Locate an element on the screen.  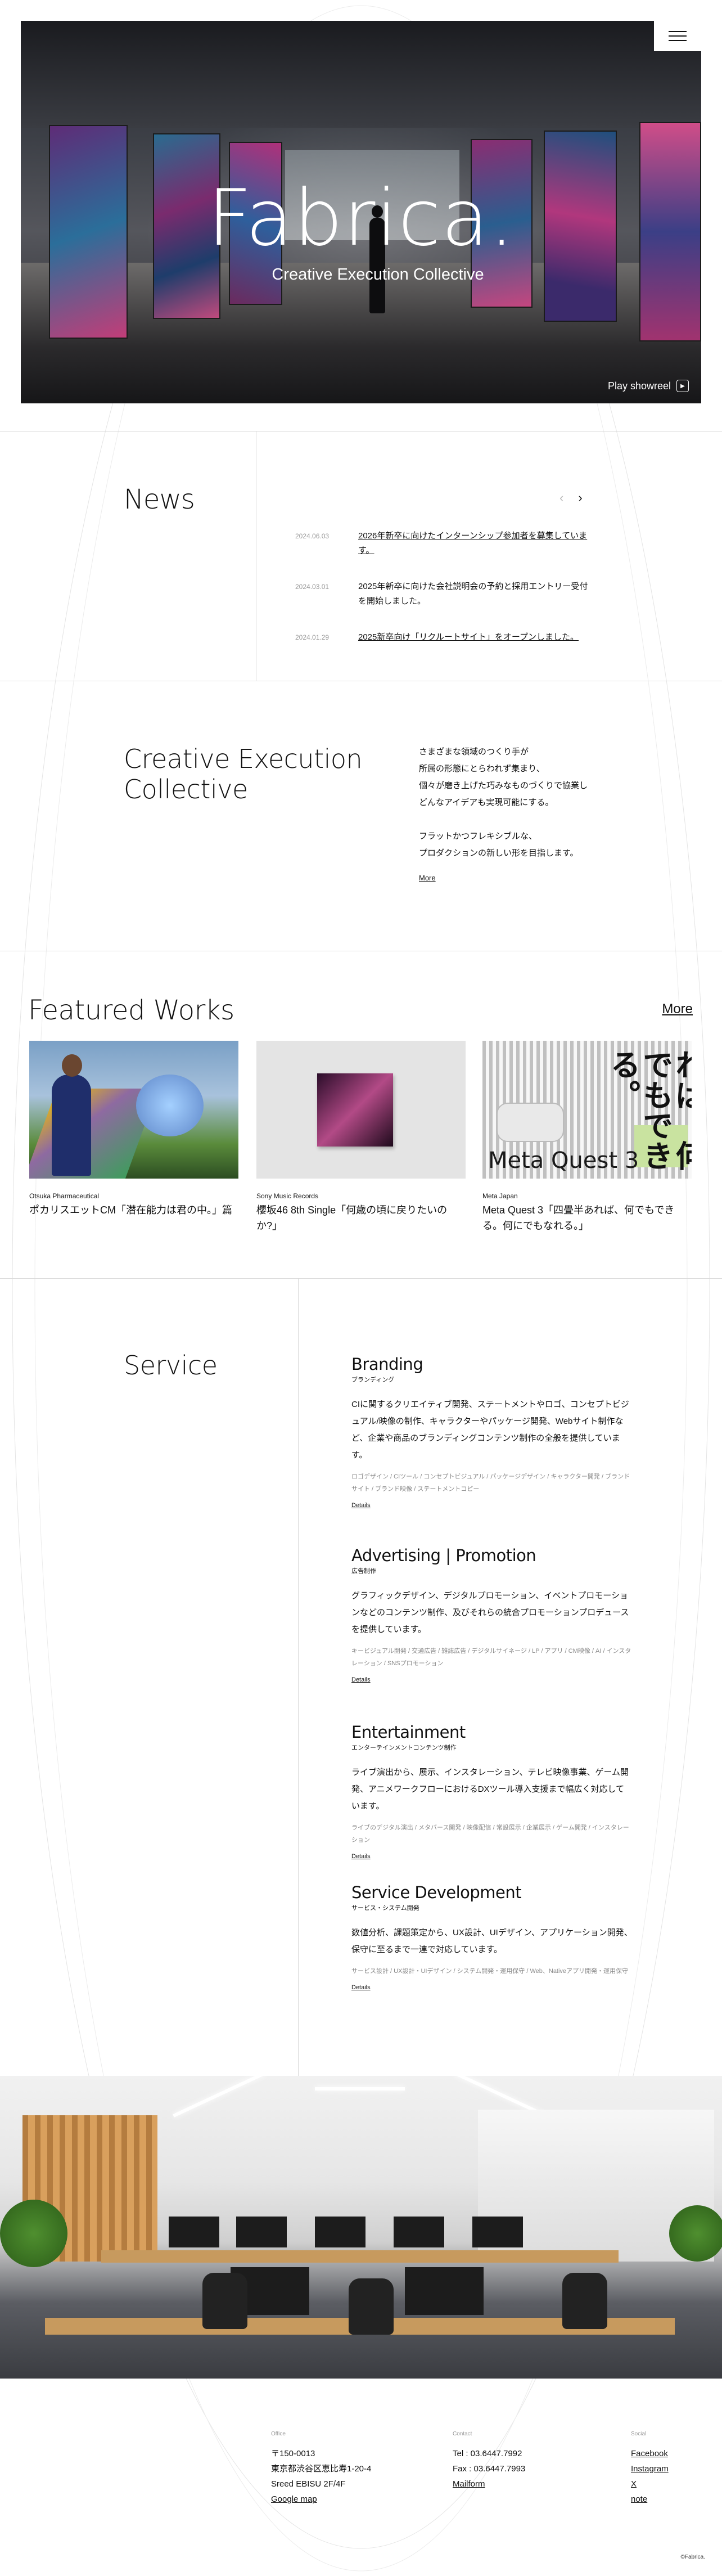
mailform-link: Mailform is located at coordinates (489, 2484).